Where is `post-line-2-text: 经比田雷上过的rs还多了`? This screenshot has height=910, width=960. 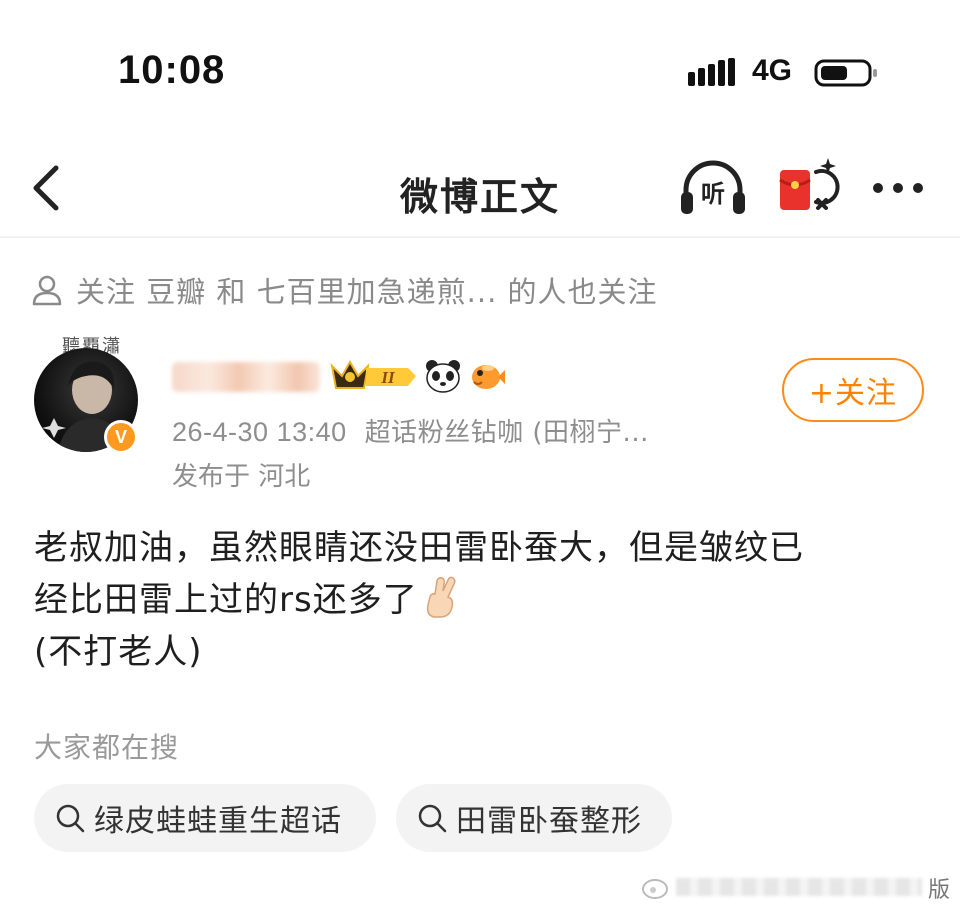
post-line-2-text: 经比田雷上过的rs还多了 is located at coordinates (226, 600).